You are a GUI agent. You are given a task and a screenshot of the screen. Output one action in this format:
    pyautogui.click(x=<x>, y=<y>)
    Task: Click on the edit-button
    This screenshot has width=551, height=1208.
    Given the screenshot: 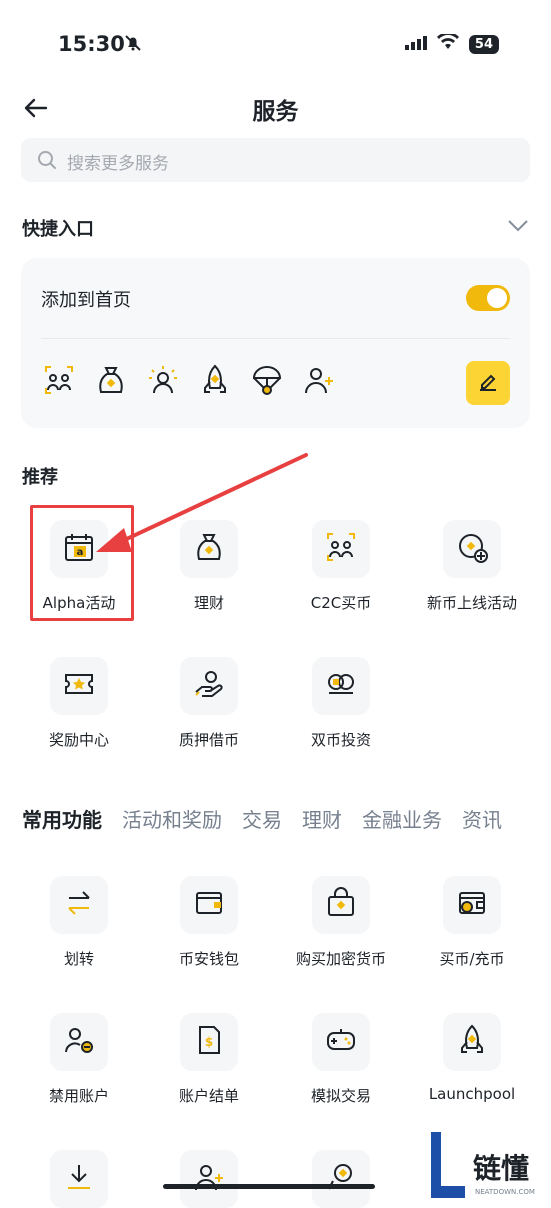 What is the action you would take?
    pyautogui.click(x=488, y=383)
    